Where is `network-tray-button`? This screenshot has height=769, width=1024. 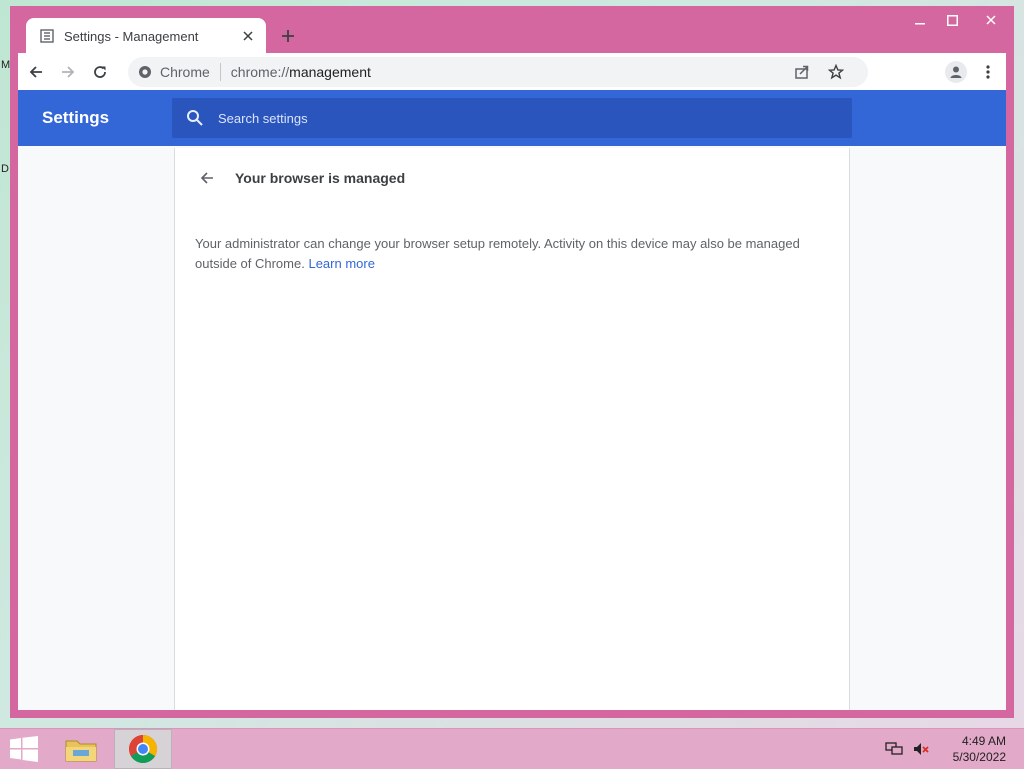 network-tray-button is located at coordinates (894, 749).